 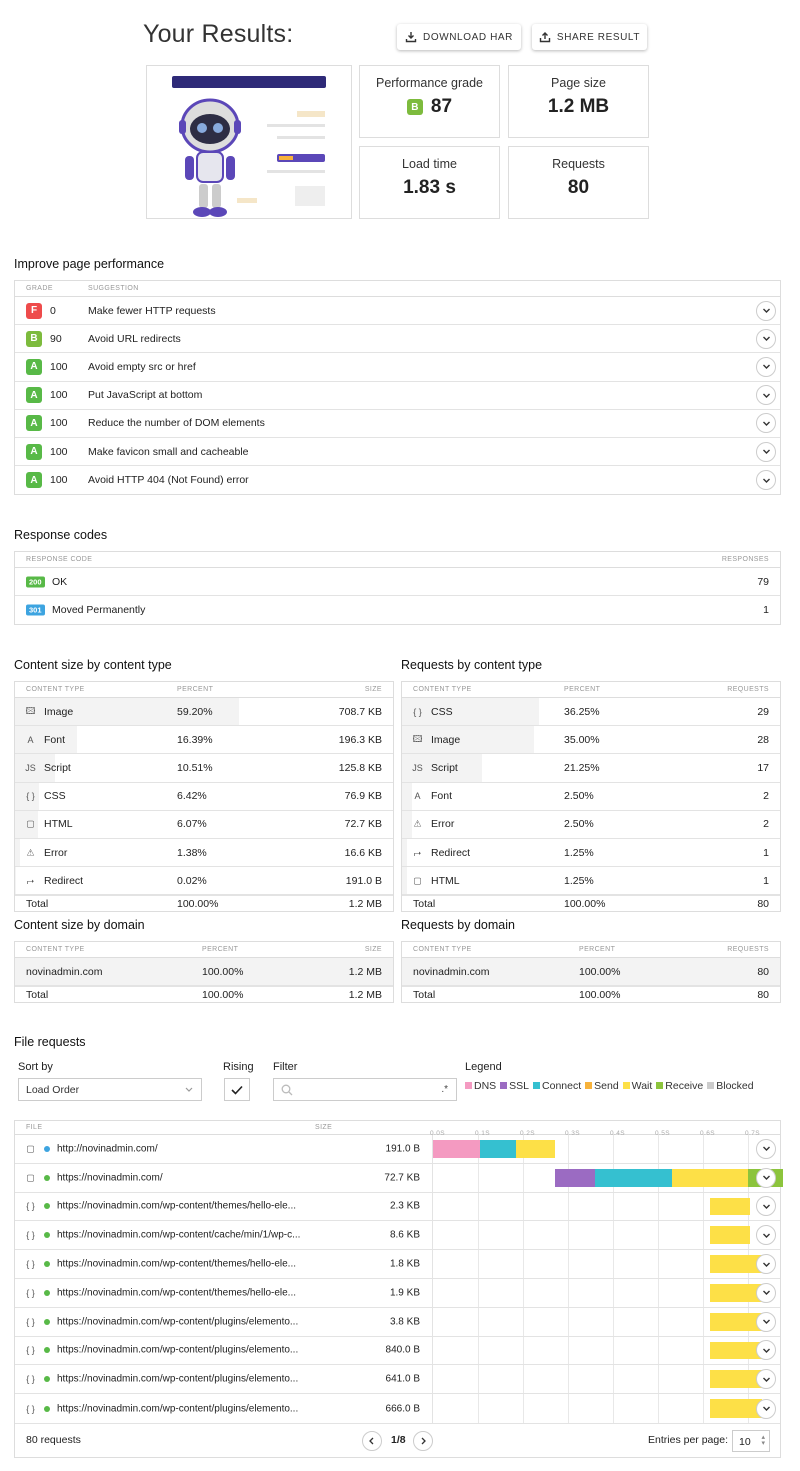 I want to click on prev-page-button, so click(x=372, y=1440).